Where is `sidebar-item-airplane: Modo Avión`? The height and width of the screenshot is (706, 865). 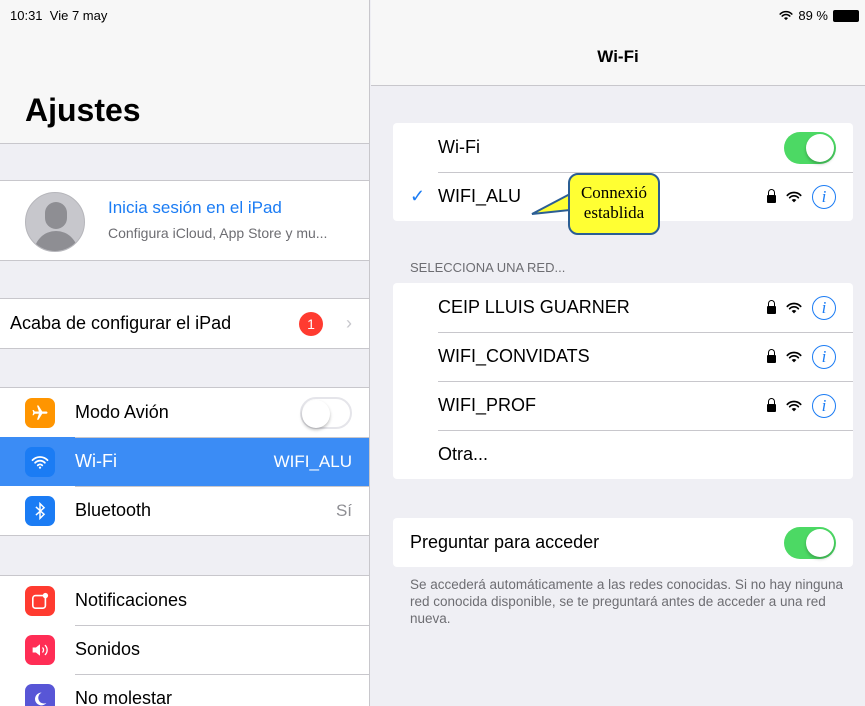 sidebar-item-airplane: Modo Avión is located at coordinates (184, 412).